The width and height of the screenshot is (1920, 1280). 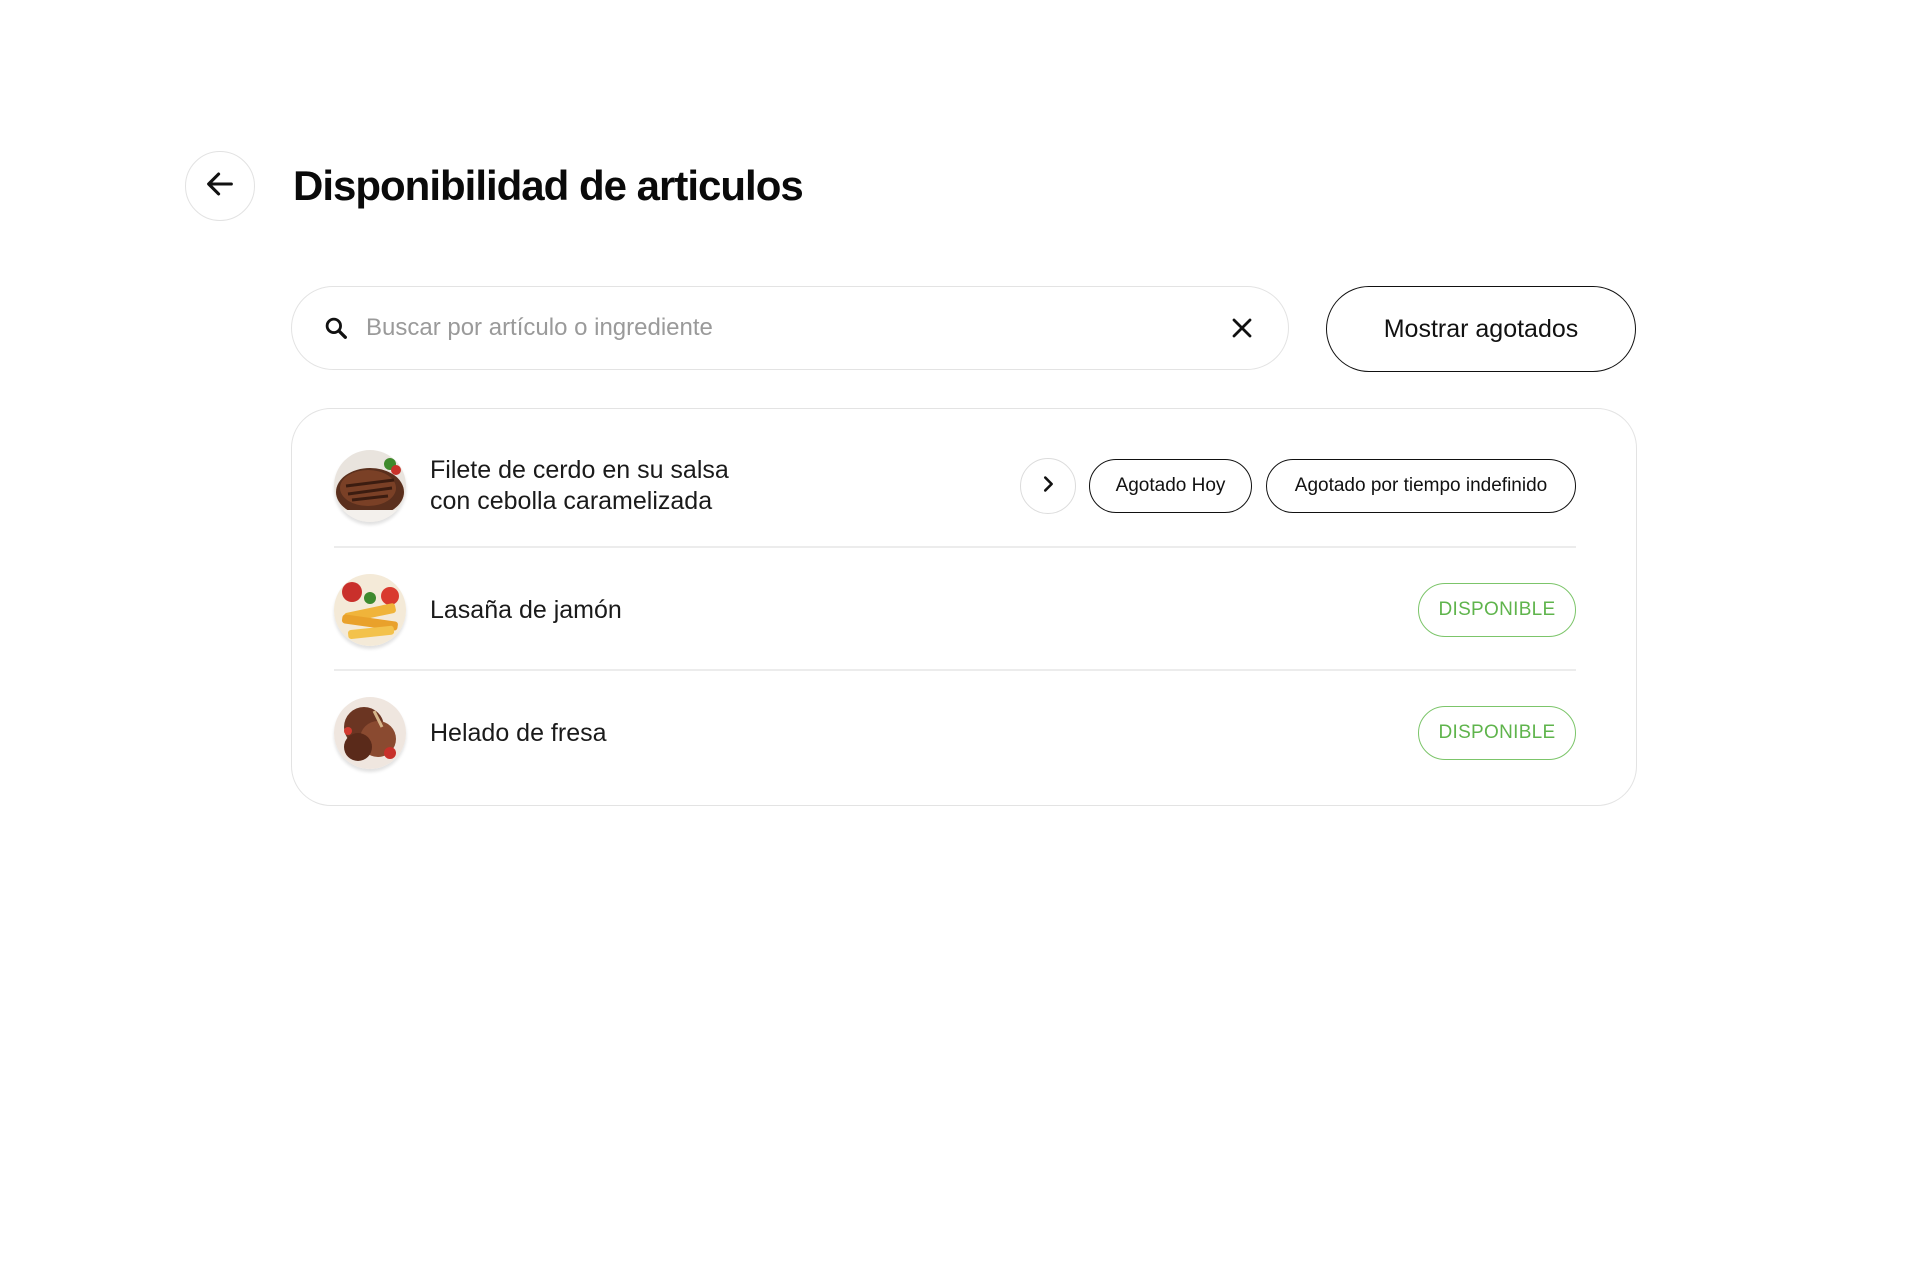 I want to click on header: Disponibilidad de articulos, so click(x=494, y=186).